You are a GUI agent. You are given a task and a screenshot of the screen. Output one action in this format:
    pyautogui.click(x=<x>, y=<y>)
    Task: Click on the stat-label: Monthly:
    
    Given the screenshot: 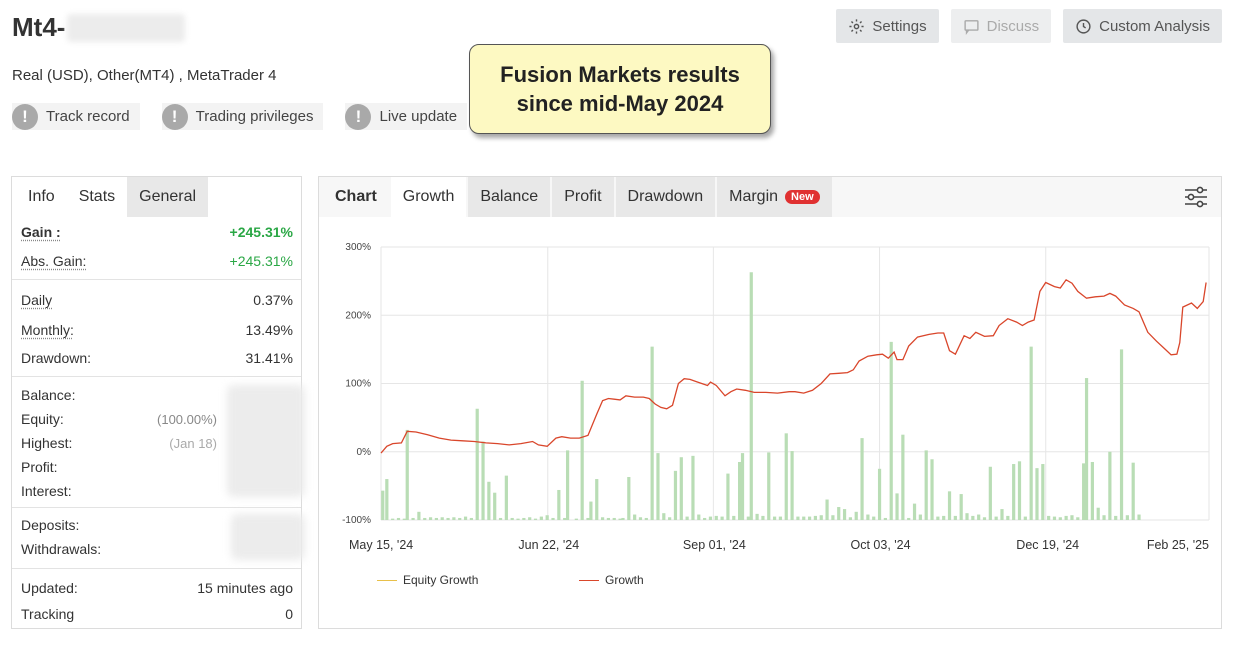 What is the action you would take?
    pyautogui.click(x=47, y=330)
    